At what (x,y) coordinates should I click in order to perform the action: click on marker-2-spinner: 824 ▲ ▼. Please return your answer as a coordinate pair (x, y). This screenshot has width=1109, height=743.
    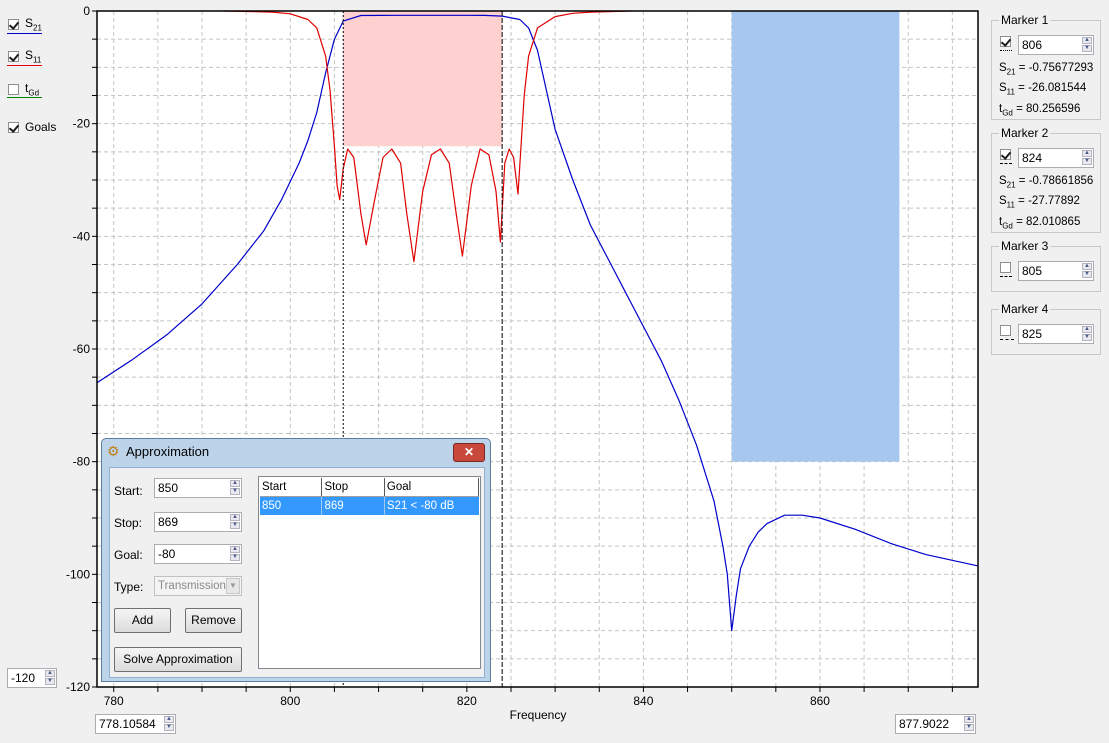
    Looking at the image, I should click on (1056, 158).